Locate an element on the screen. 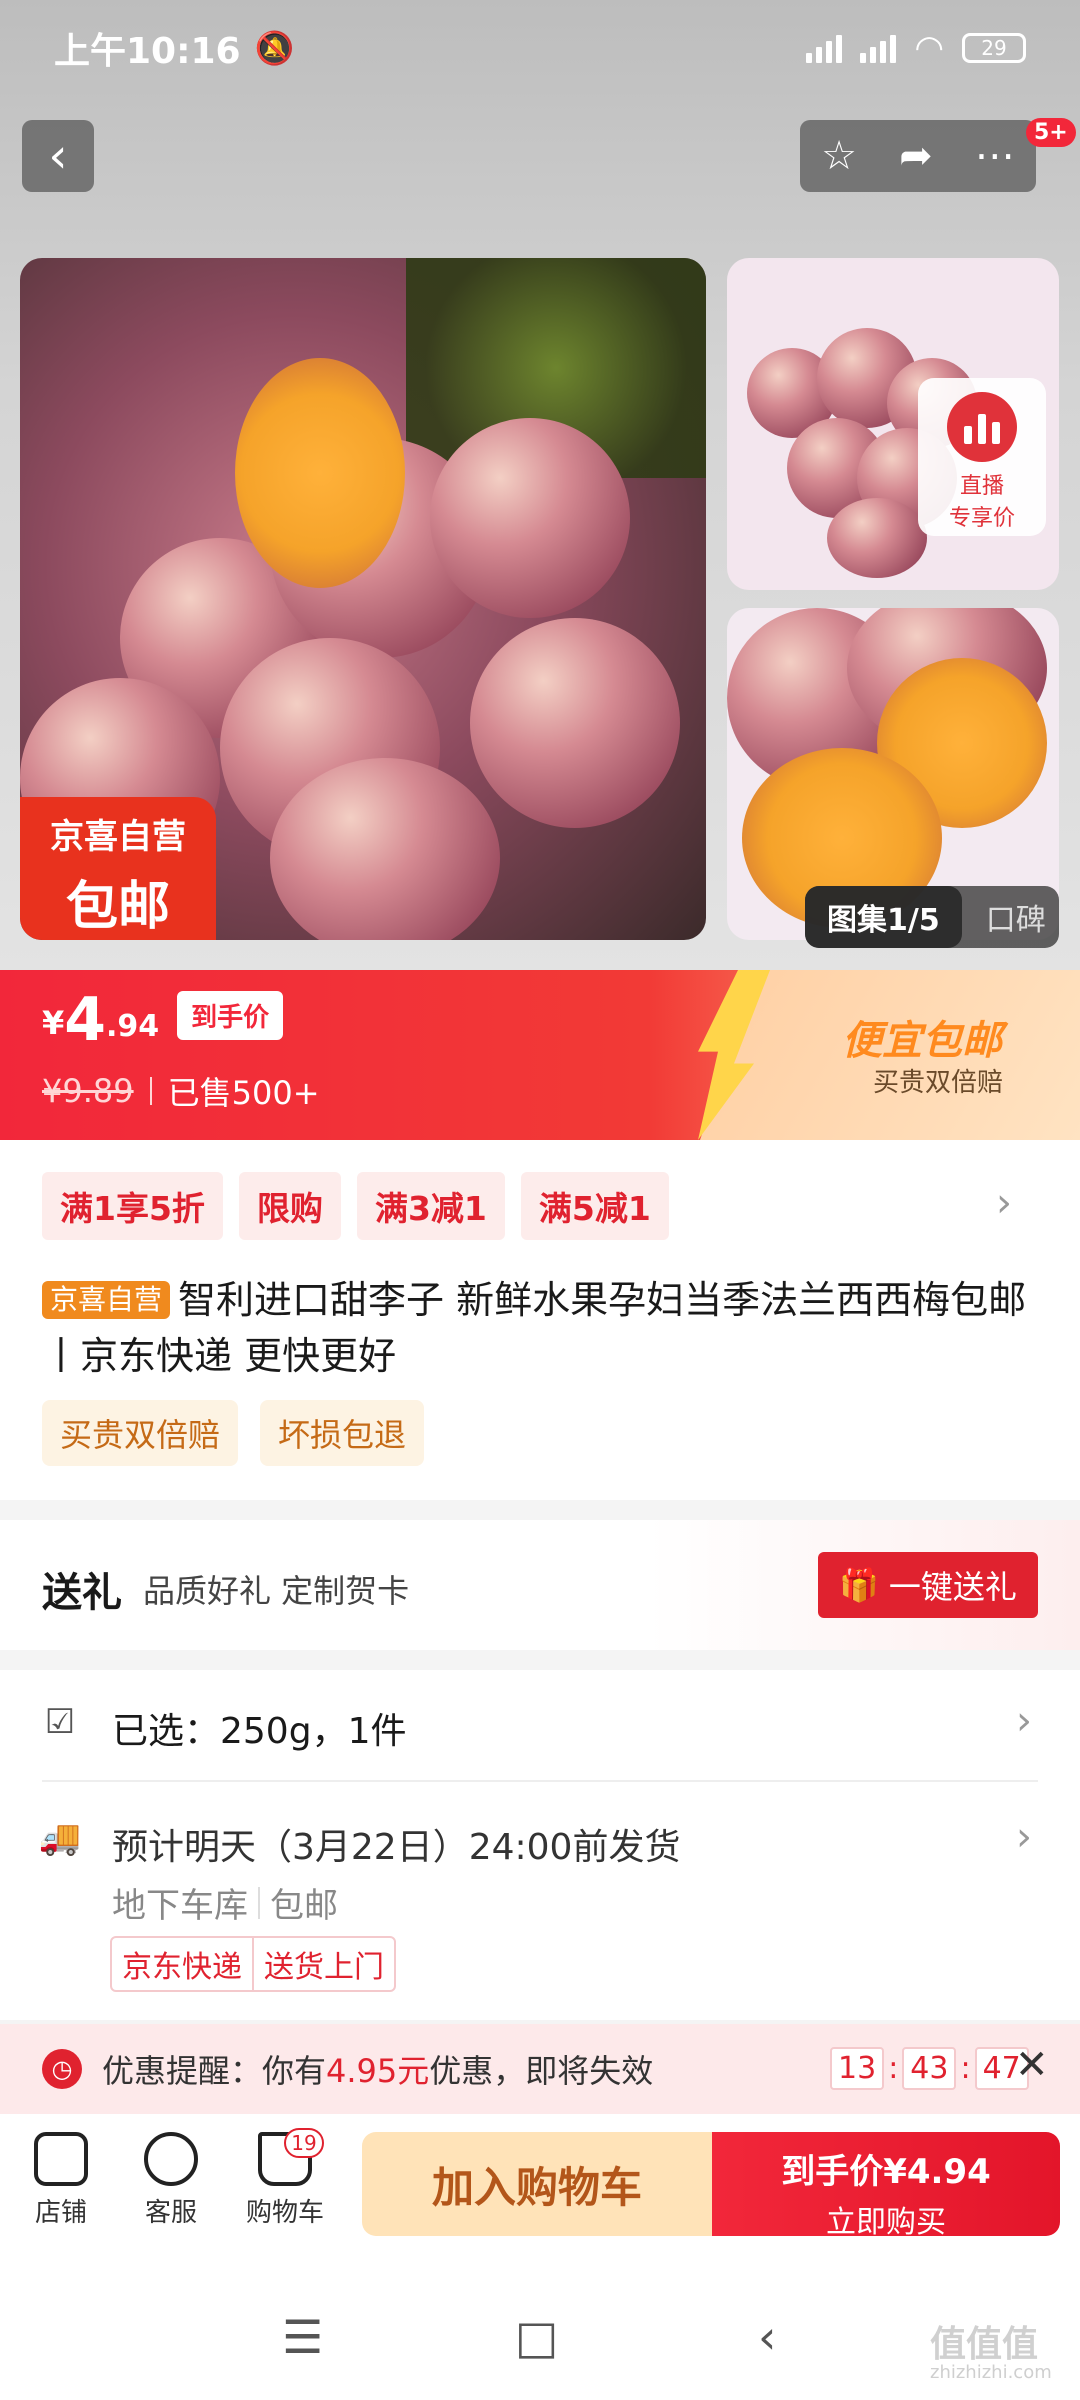 Image resolution: width=1080 pixels, height=2400 pixels. selected-spec: 已选：250g，1件 is located at coordinates (259, 1728).